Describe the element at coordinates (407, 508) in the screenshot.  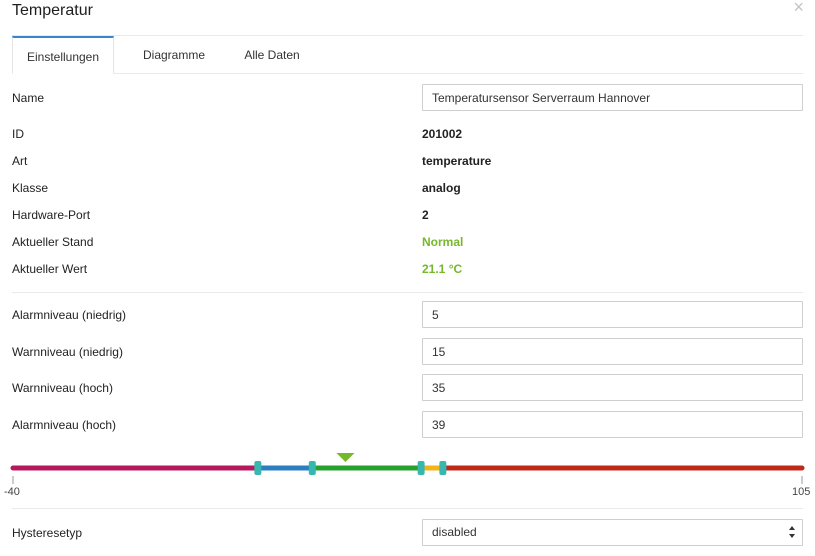
I see `bottom-divider` at that location.